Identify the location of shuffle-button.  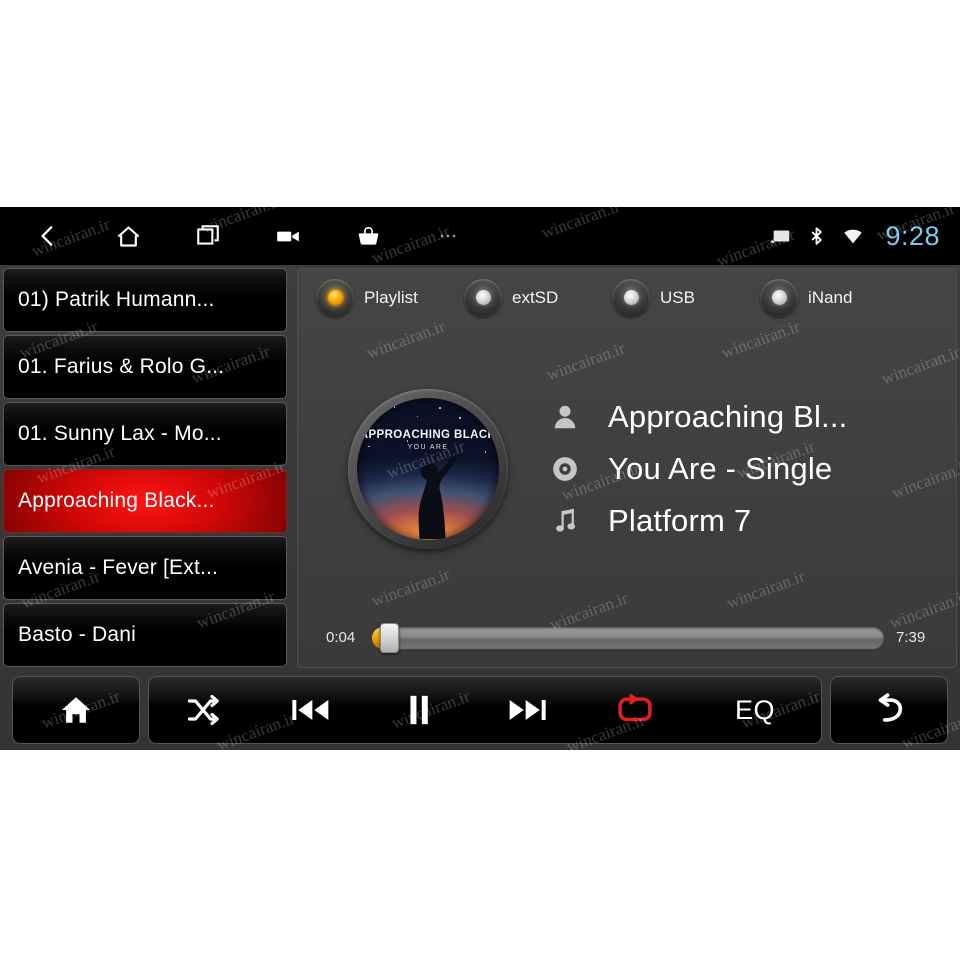
(203, 710).